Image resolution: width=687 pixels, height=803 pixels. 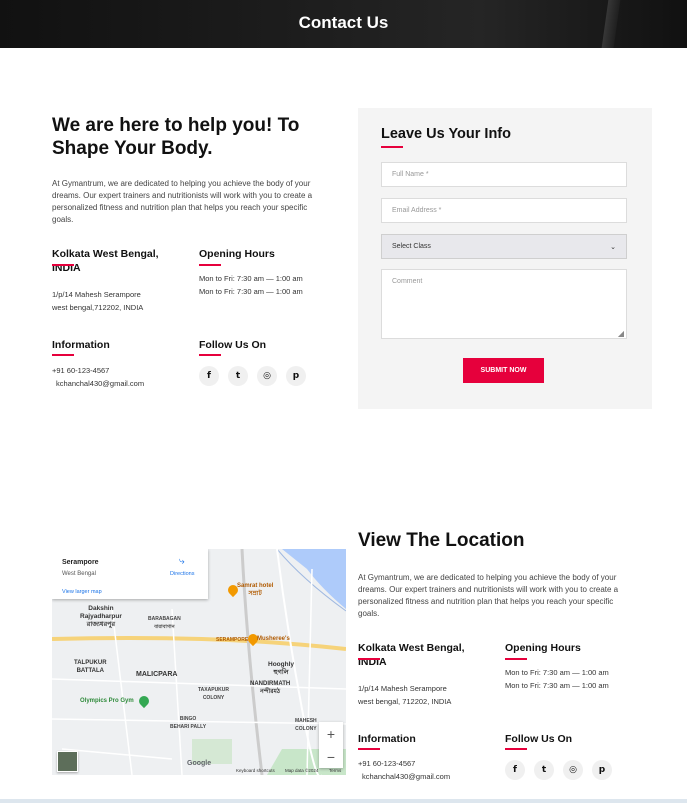 I want to click on location-information-title: Information, so click(x=387, y=739).